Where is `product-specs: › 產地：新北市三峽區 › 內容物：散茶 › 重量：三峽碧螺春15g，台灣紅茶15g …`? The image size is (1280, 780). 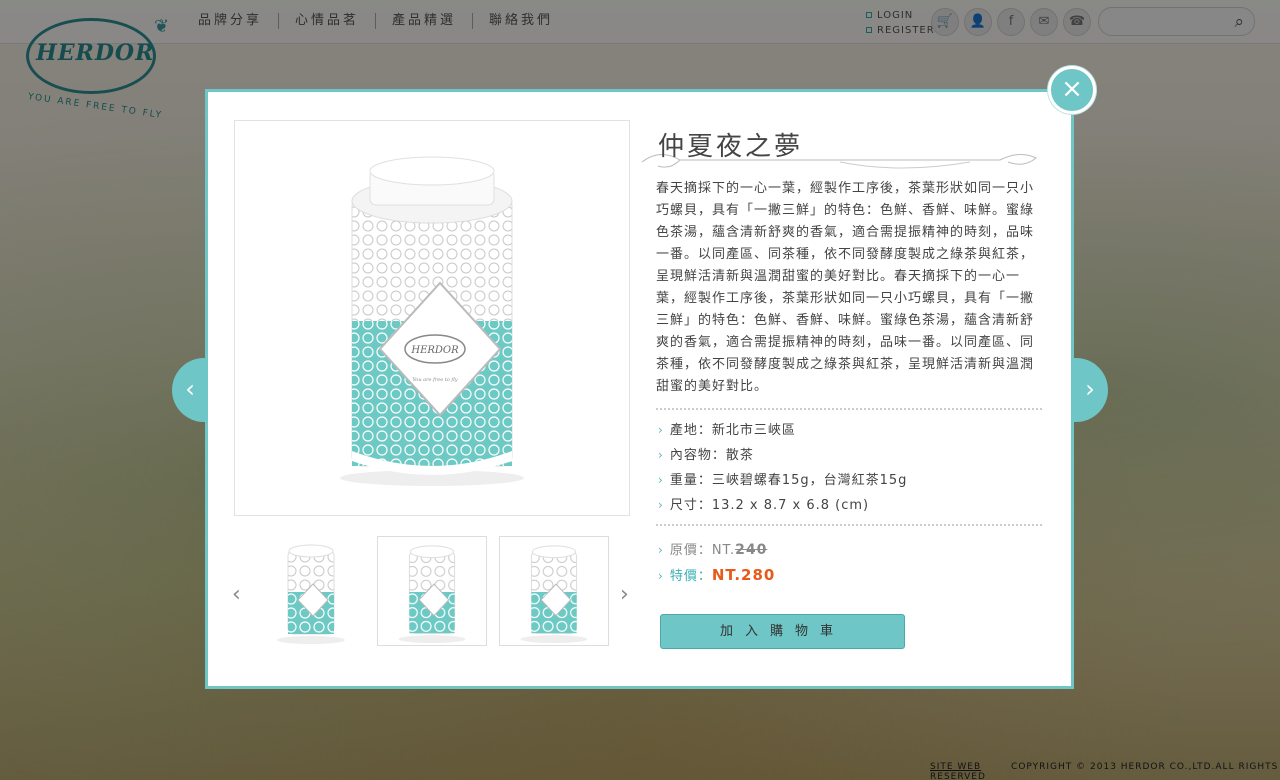 product-specs: › 產地：新北市三峽區 › 內容物：散茶 › 重量：三峽碧螺春15g，台灣紅茶15g … is located at coordinates (782, 468).